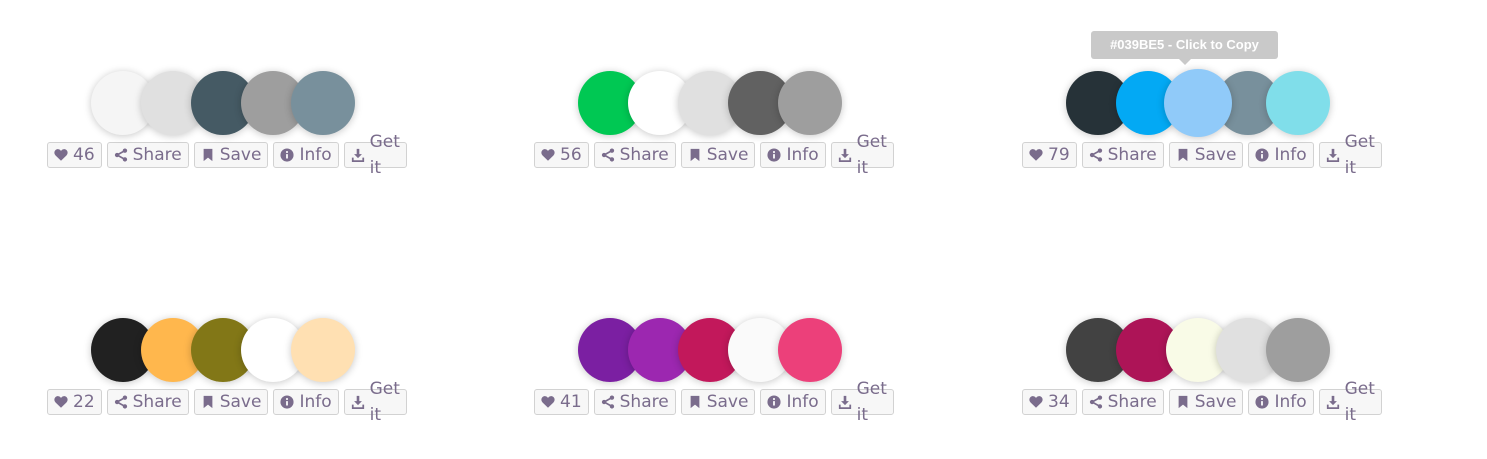  What do you see at coordinates (84, 155) in the screenshot?
I see `button-label: 46` at bounding box center [84, 155].